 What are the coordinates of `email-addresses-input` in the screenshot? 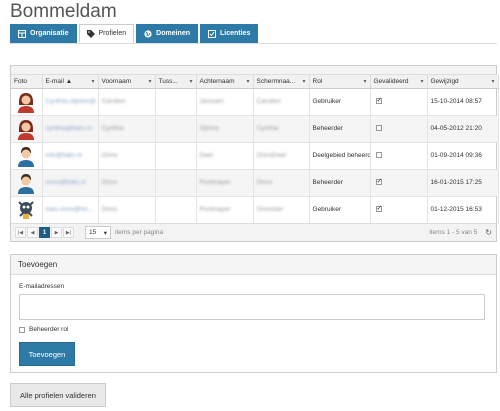 It's located at (252, 307).